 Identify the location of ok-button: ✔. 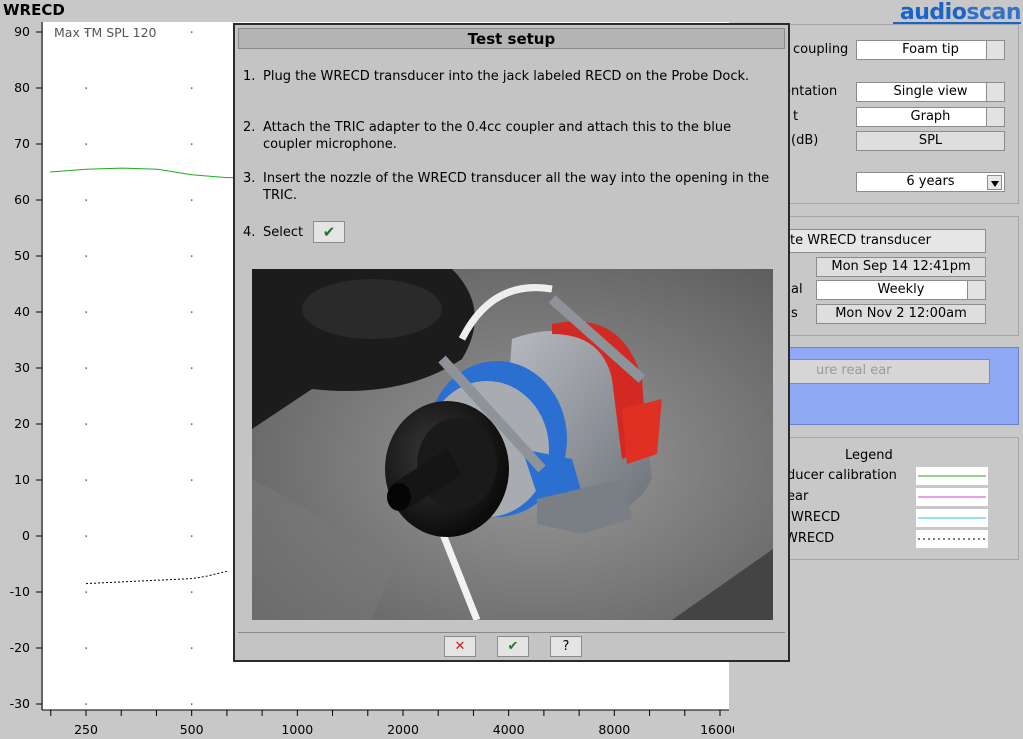
(513, 646).